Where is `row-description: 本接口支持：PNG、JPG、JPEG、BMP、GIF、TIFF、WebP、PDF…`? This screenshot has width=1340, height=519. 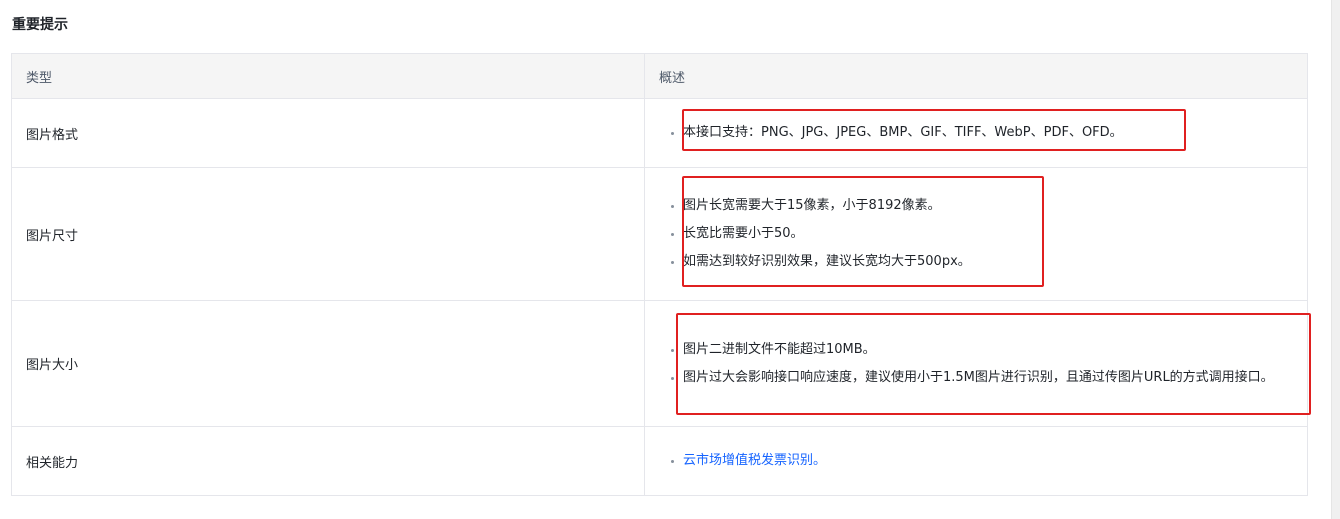
row-description: 本接口支持：PNG、JPG、JPEG、BMP、GIF、TIFF、WebP、PDF… is located at coordinates (976, 133).